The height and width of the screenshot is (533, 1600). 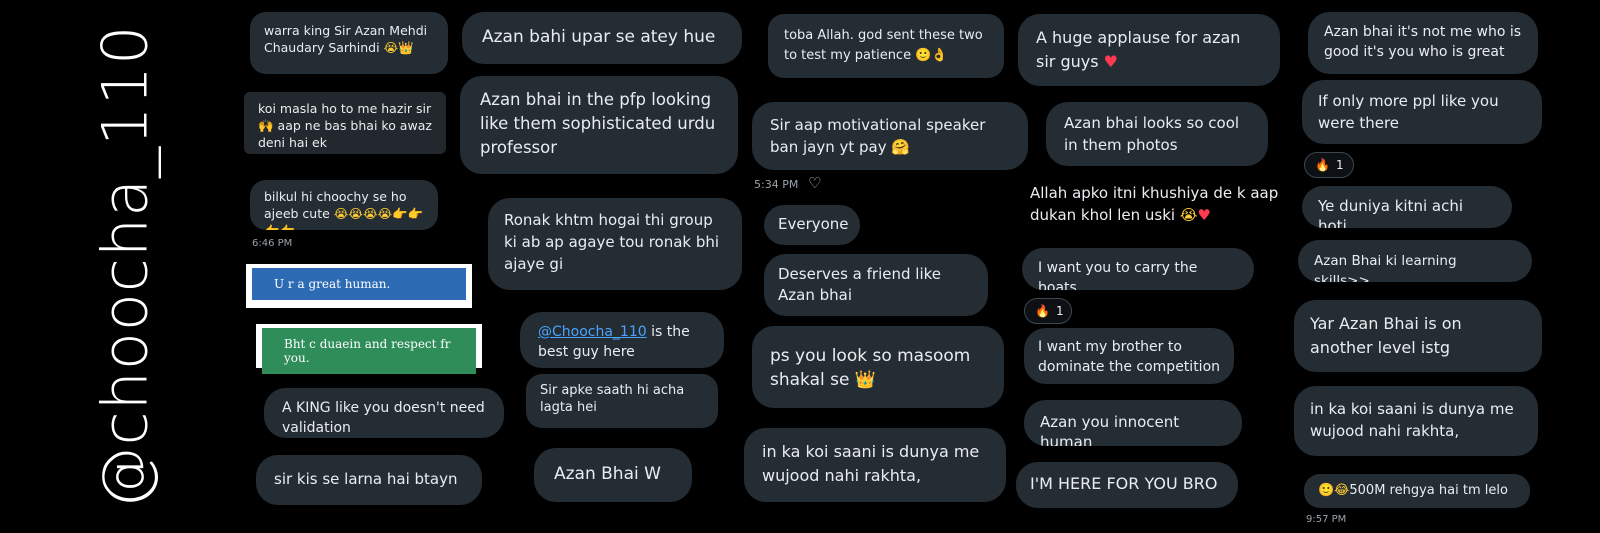 I want to click on message-bubble: Azan Bhai ki learning skills>>, so click(x=1415, y=261).